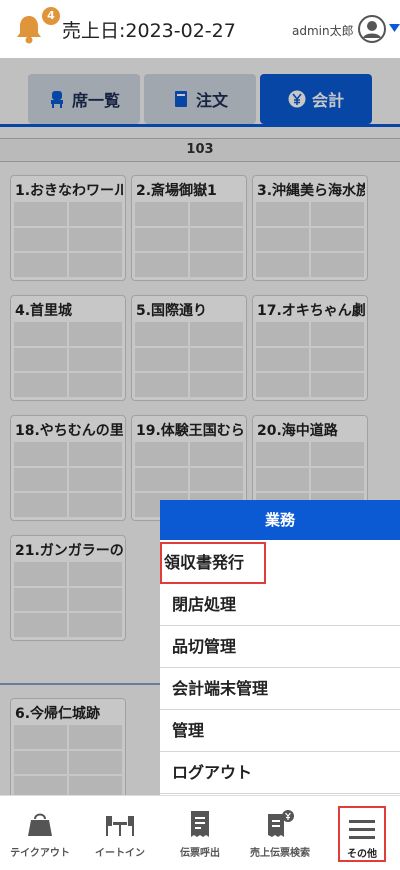 The image size is (400, 870). I want to click on app-header: 4 売上日:2023-02-27 admin太郎, so click(200, 29).